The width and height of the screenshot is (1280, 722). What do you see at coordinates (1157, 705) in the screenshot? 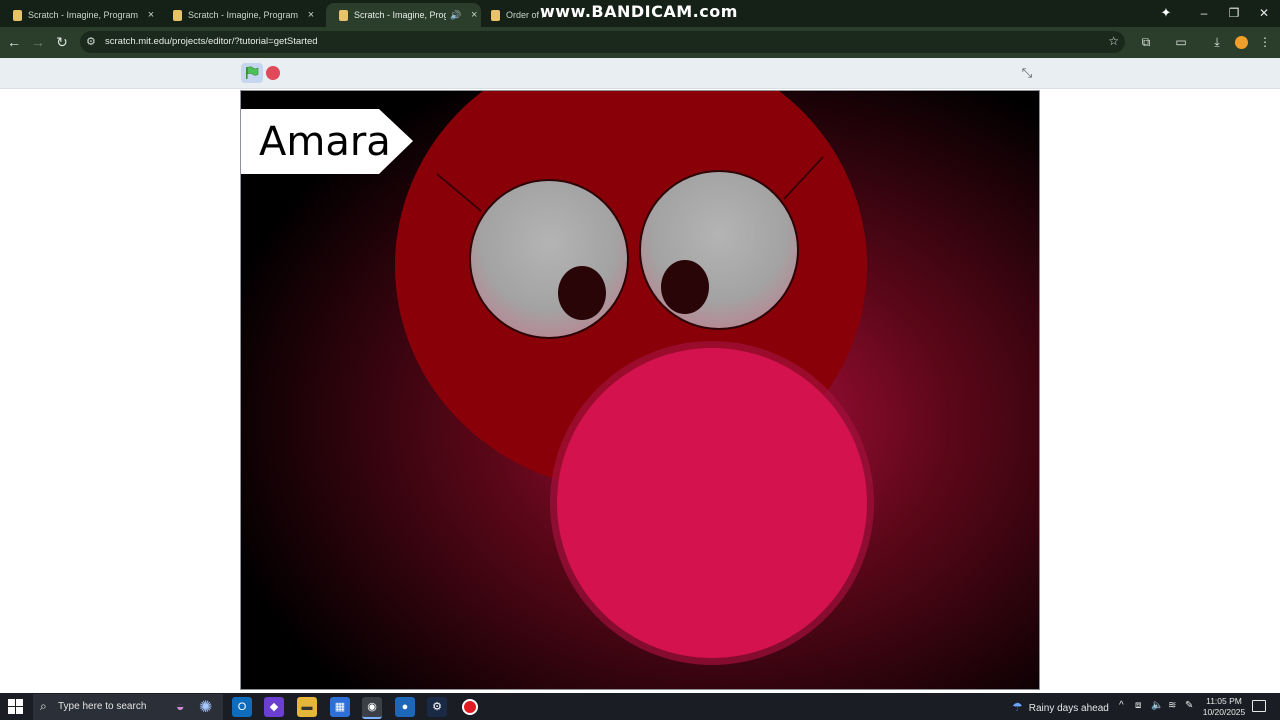
I see `volume-icon: 🔈` at bounding box center [1157, 705].